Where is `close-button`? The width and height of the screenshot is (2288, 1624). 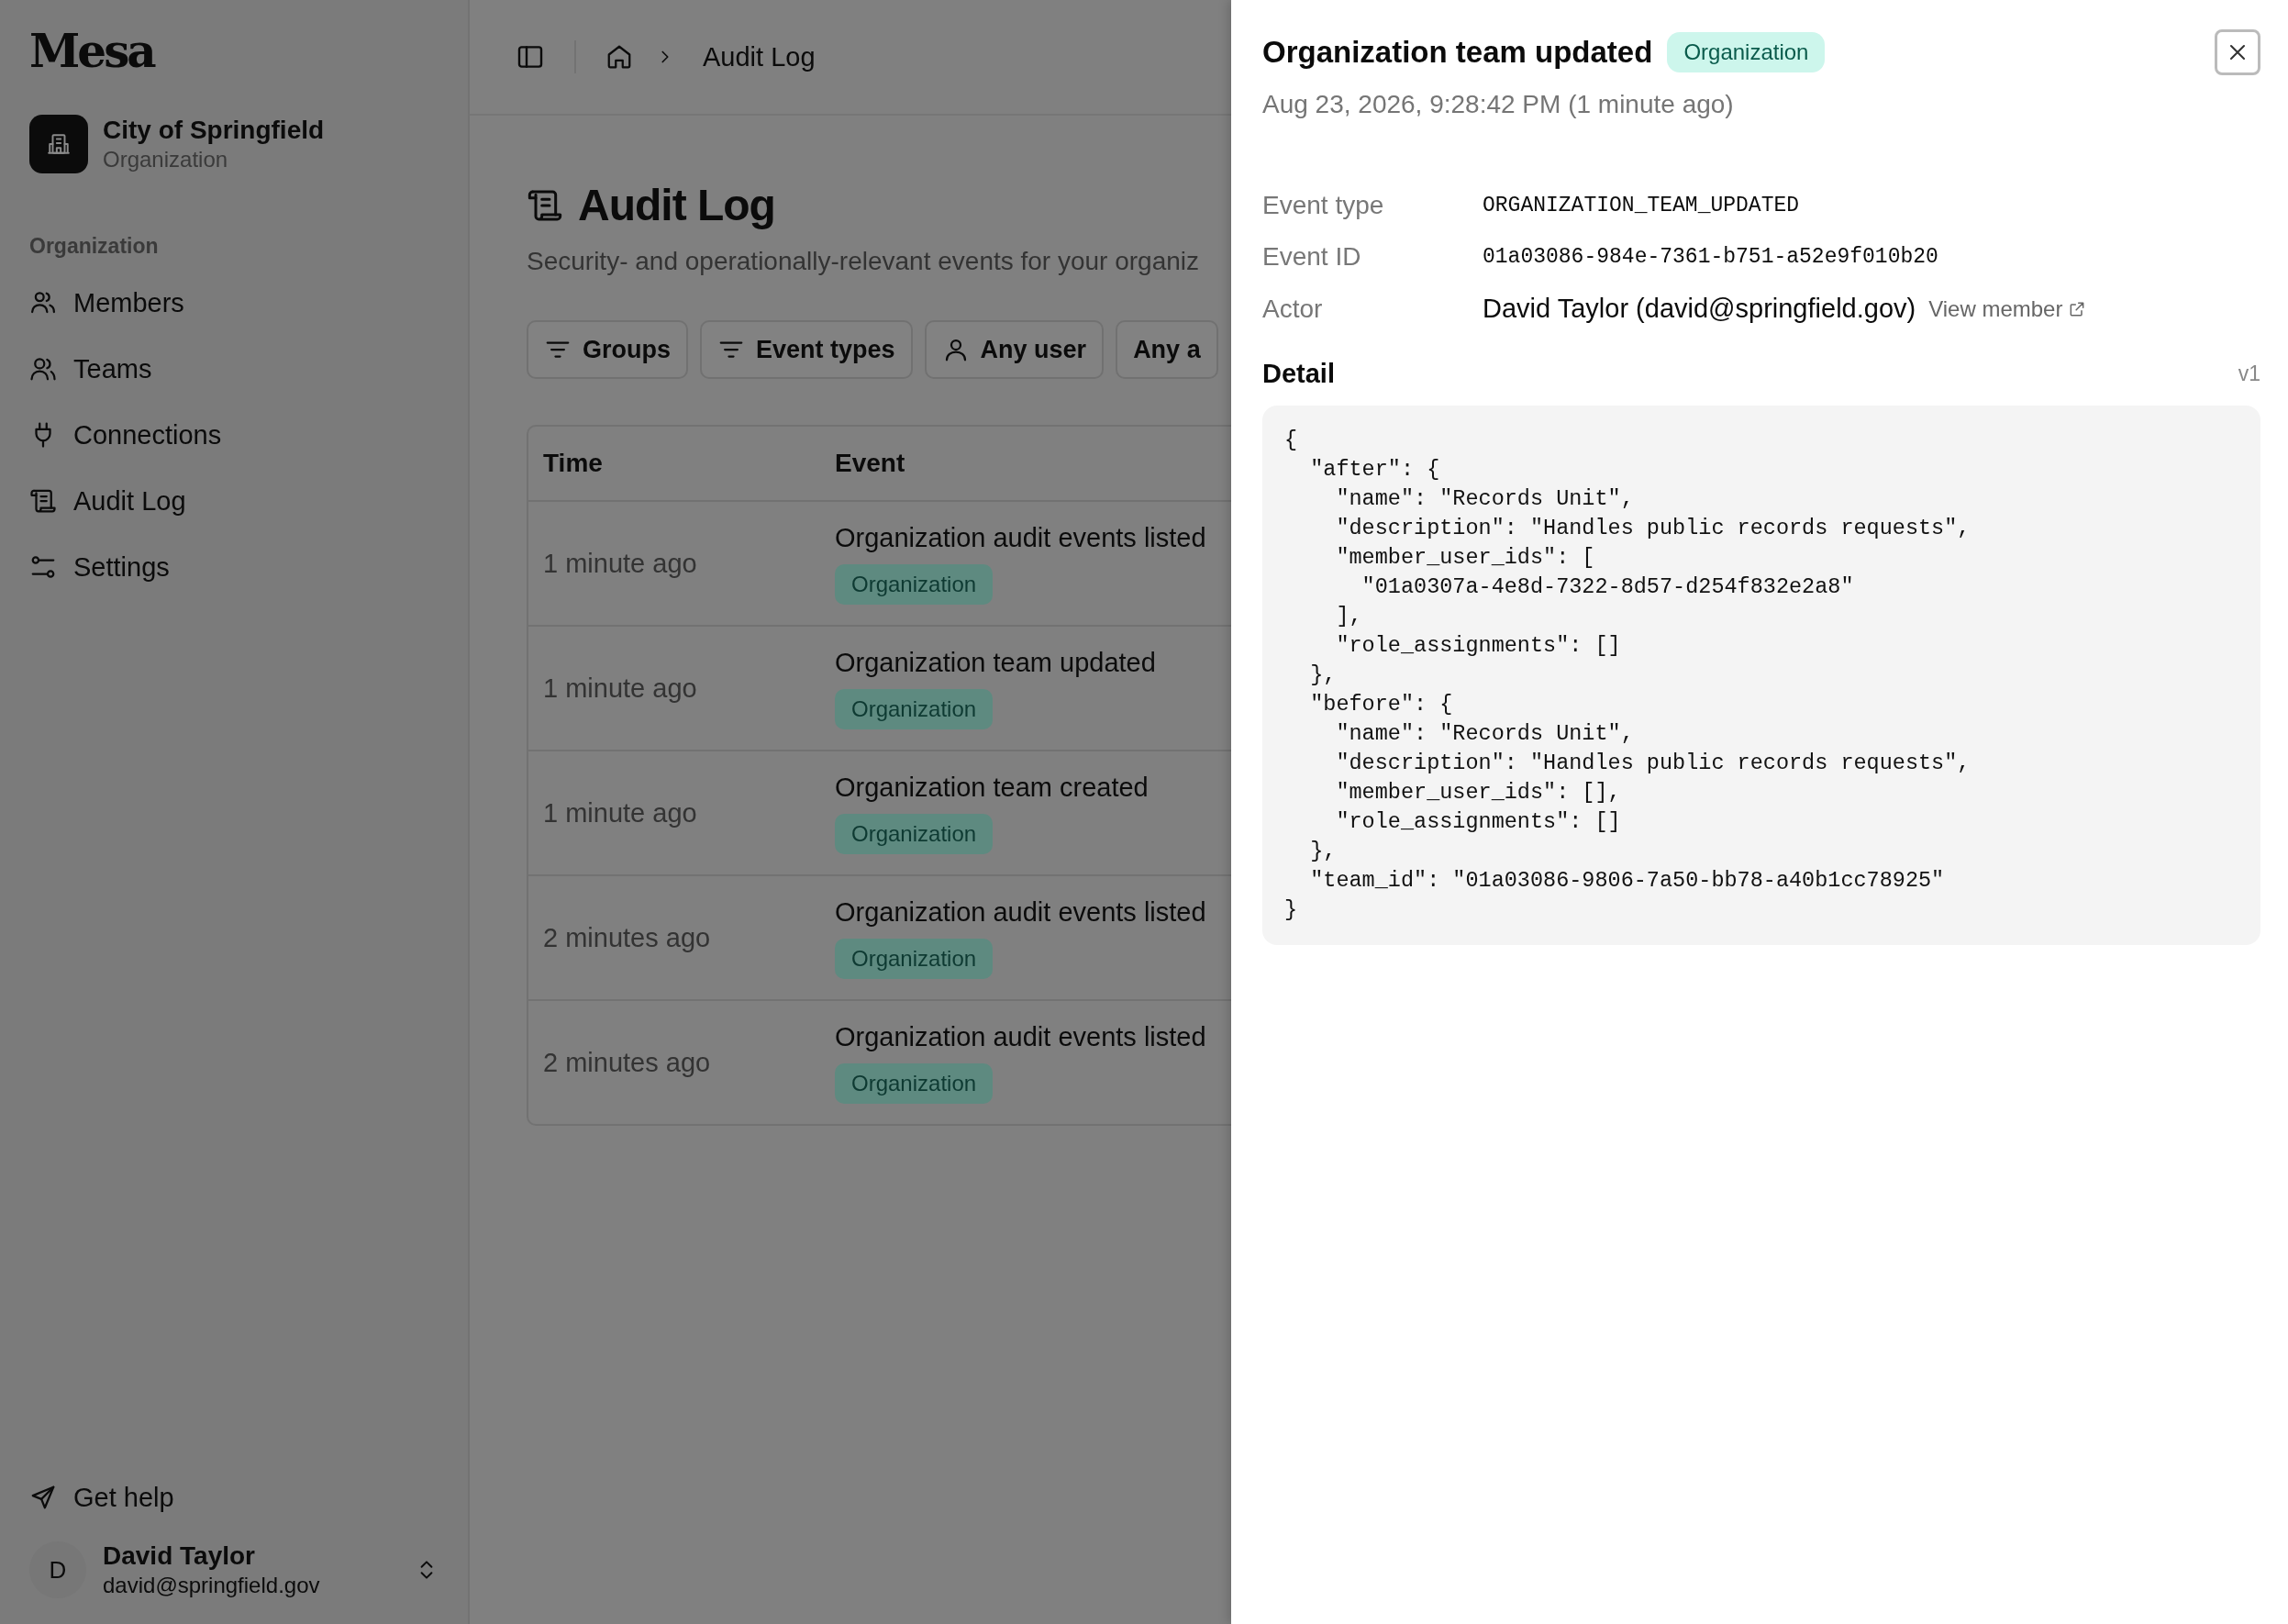 close-button is located at coordinates (2237, 52).